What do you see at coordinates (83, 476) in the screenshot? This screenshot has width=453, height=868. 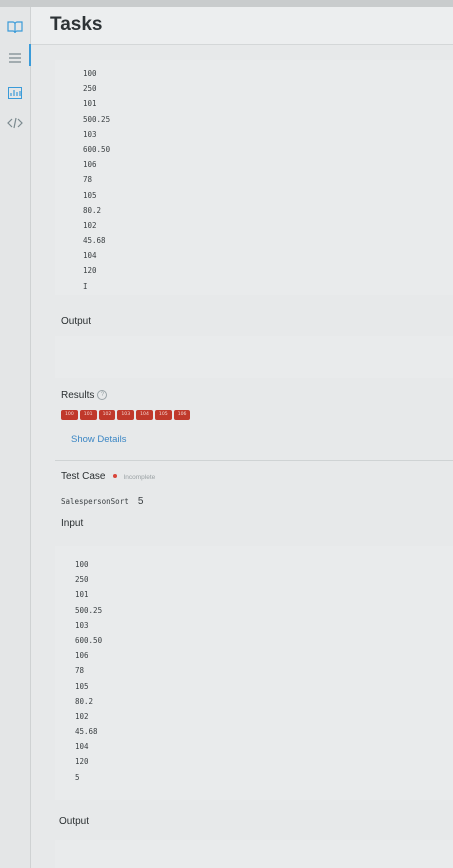 I see `test-case-label: Test Case` at bounding box center [83, 476].